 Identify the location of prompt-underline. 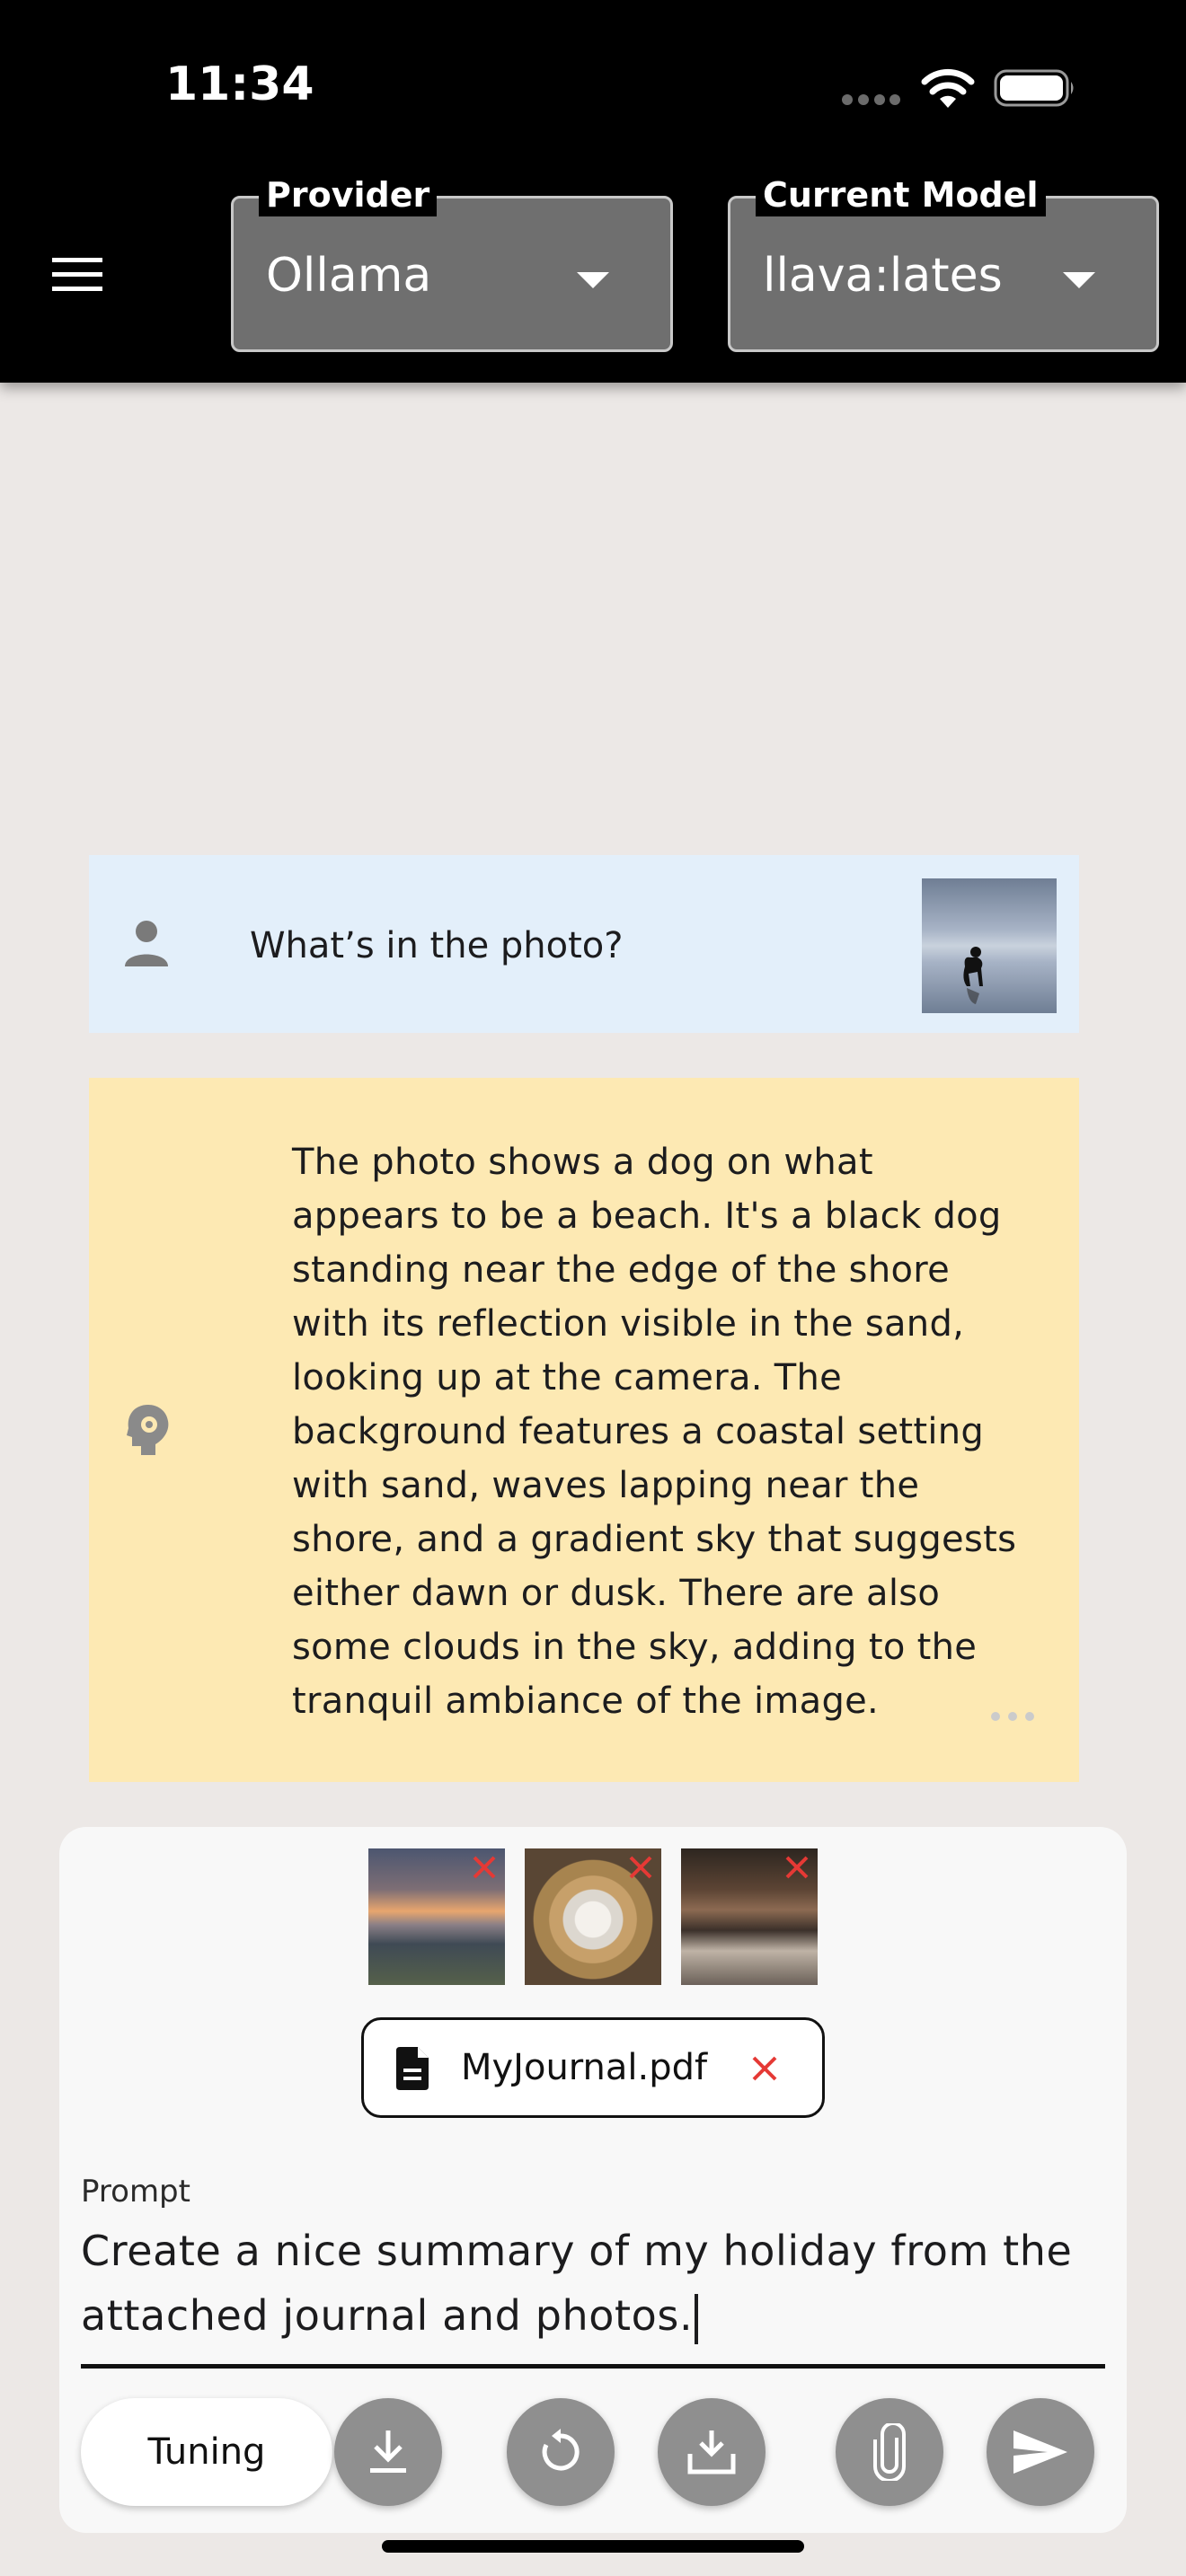
(593, 2366).